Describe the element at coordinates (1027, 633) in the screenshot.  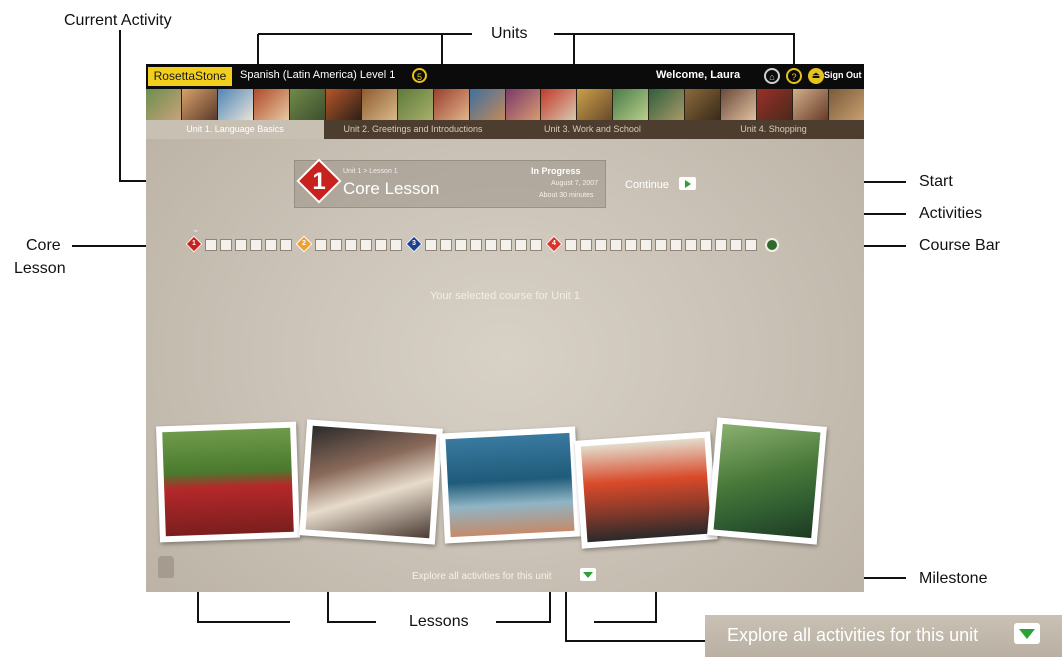
I see `callout-expand-button` at that location.